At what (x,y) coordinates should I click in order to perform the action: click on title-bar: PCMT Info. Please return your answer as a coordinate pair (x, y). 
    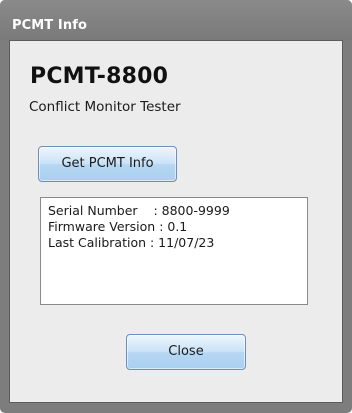
    Looking at the image, I should click on (176, 20).